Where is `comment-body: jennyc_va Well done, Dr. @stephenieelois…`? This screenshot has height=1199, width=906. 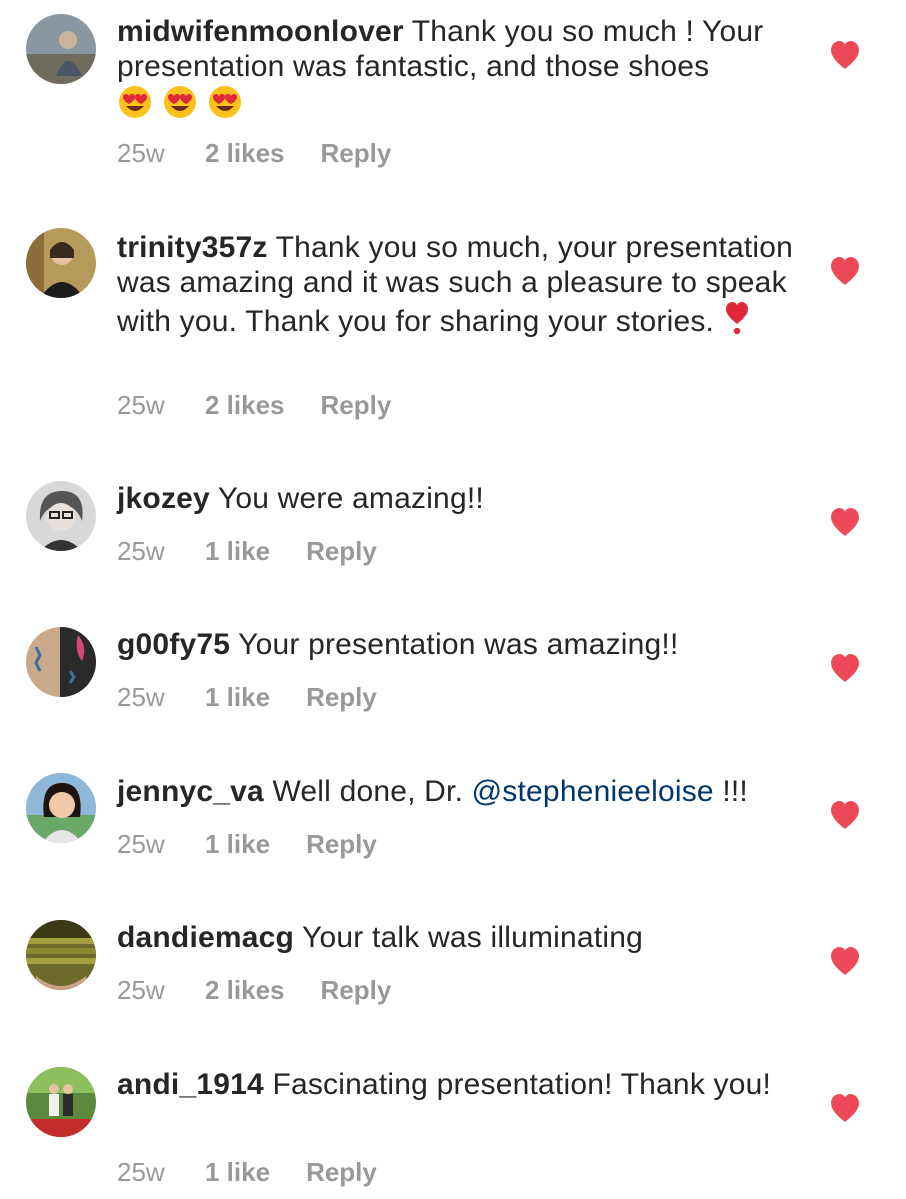
comment-body: jennyc_va Well done, Dr. @stephenieelois… is located at coordinates (457, 791).